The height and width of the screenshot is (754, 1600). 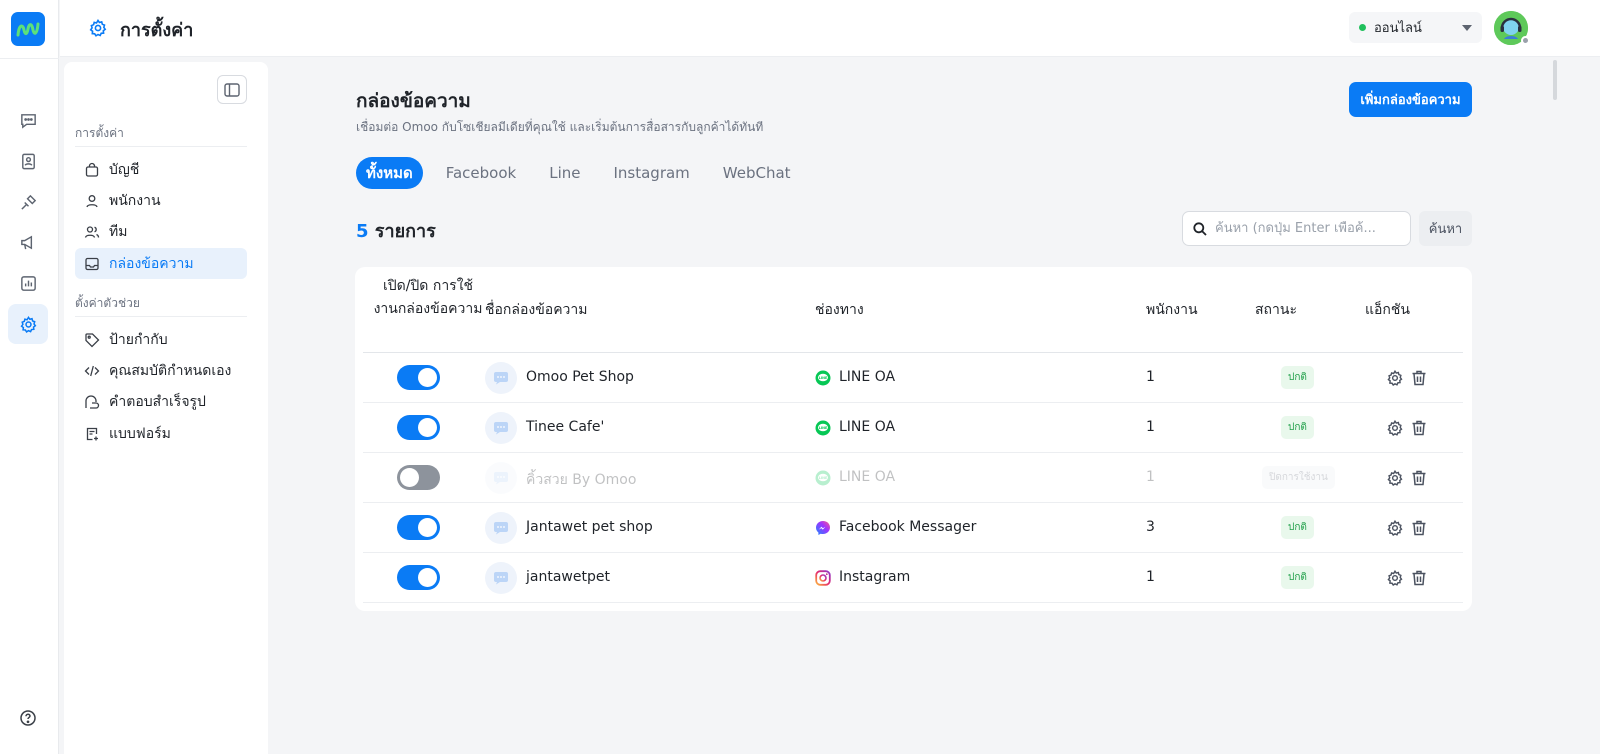 What do you see at coordinates (118, 231) in the screenshot?
I see `sidebar-item-label: ทีม` at bounding box center [118, 231].